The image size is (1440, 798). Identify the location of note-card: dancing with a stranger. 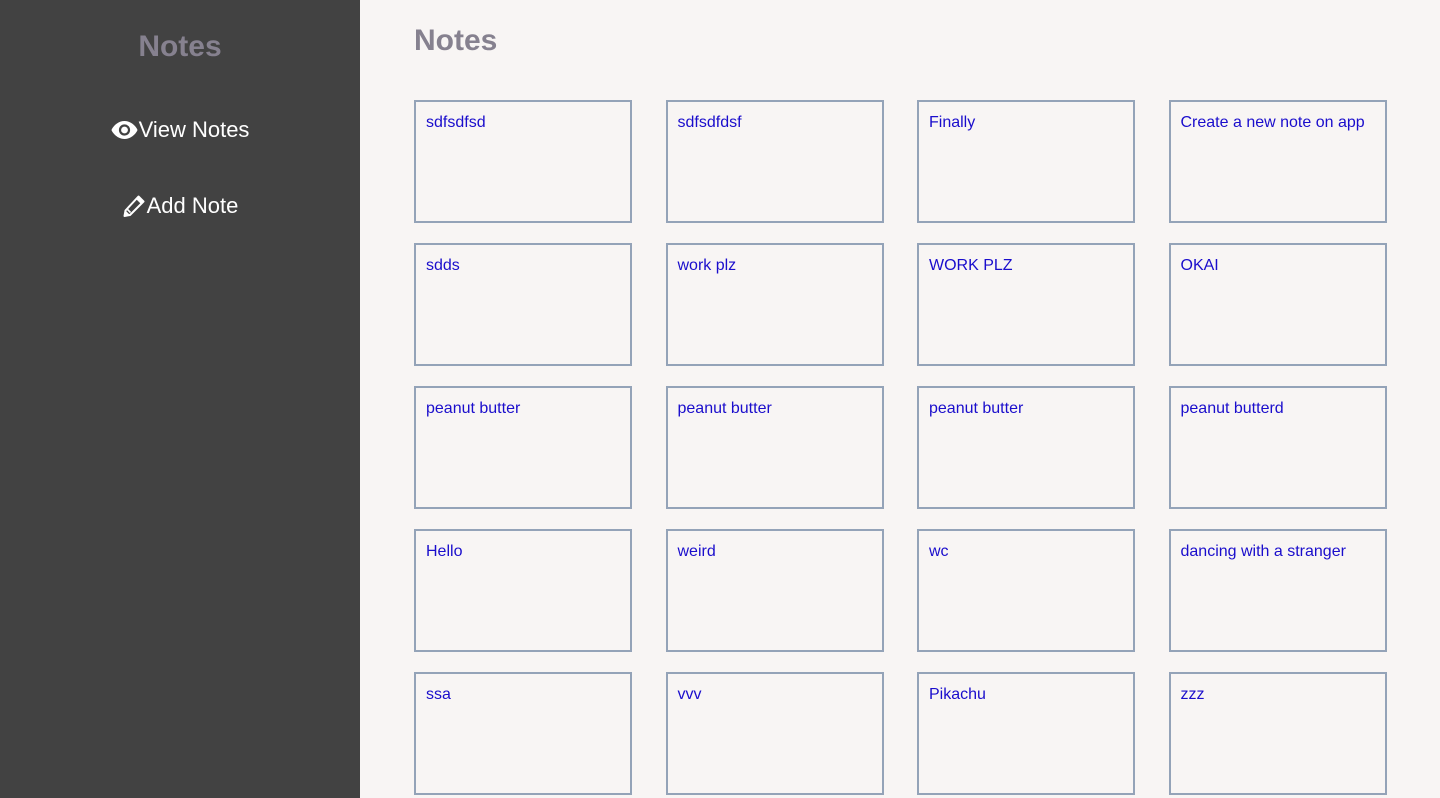
(1277, 590).